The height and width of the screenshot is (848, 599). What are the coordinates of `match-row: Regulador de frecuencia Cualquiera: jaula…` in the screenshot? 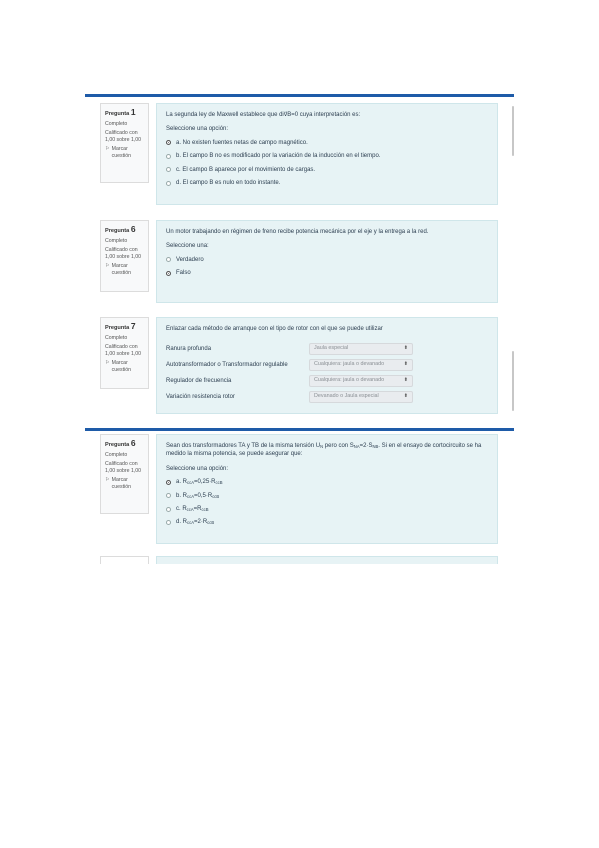 It's located at (327, 380).